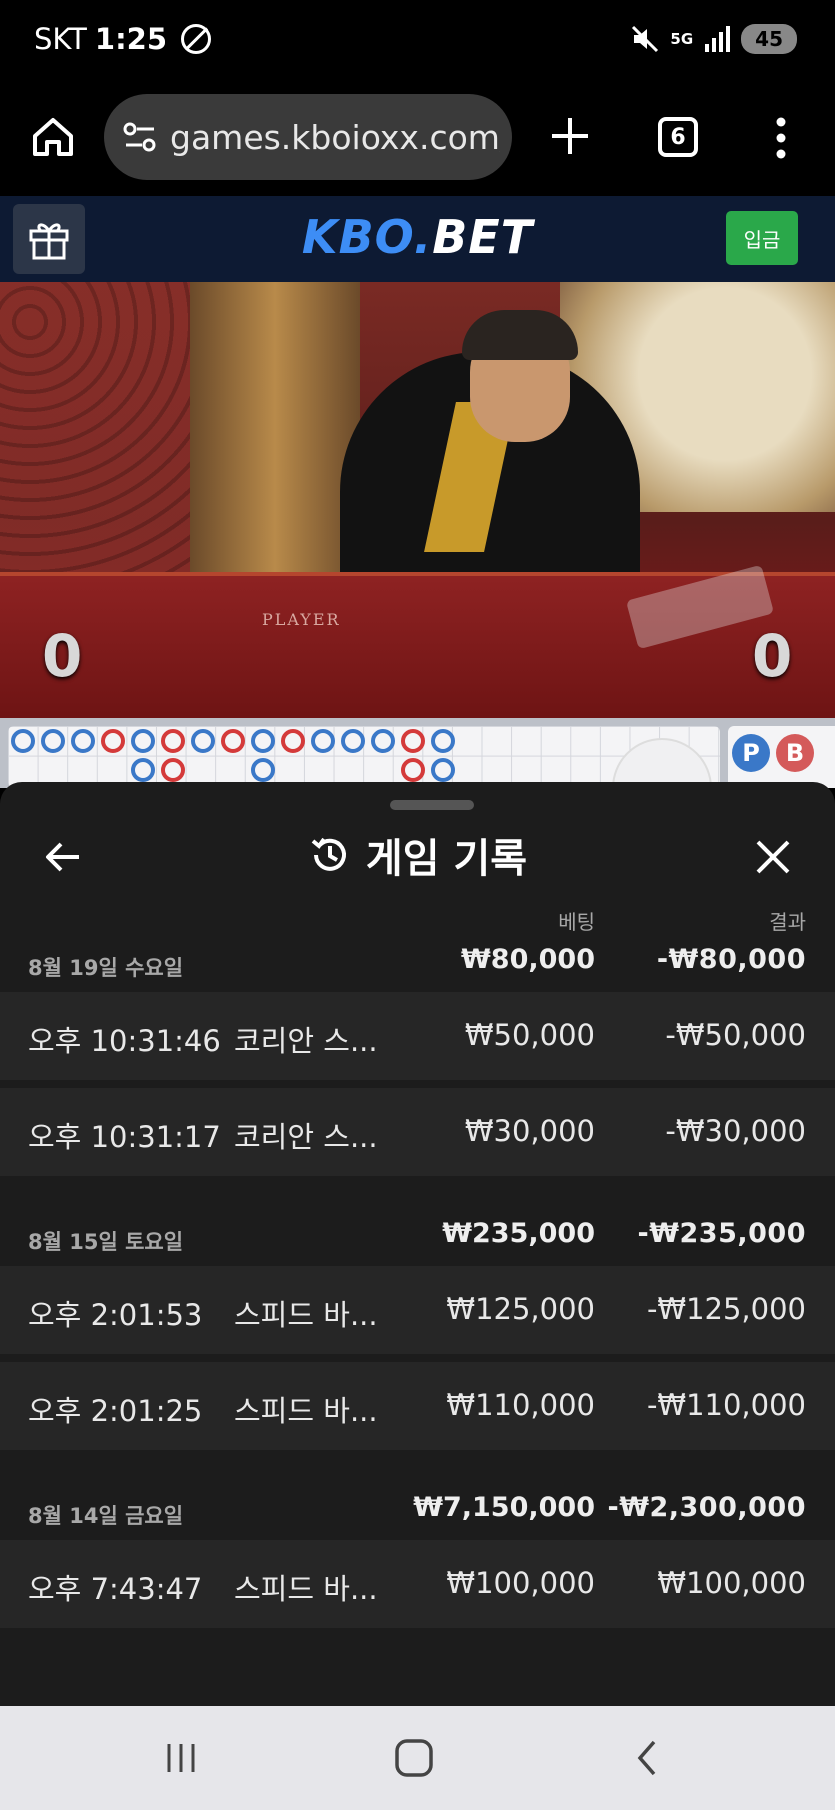  I want to click on signal-icon, so click(718, 39).